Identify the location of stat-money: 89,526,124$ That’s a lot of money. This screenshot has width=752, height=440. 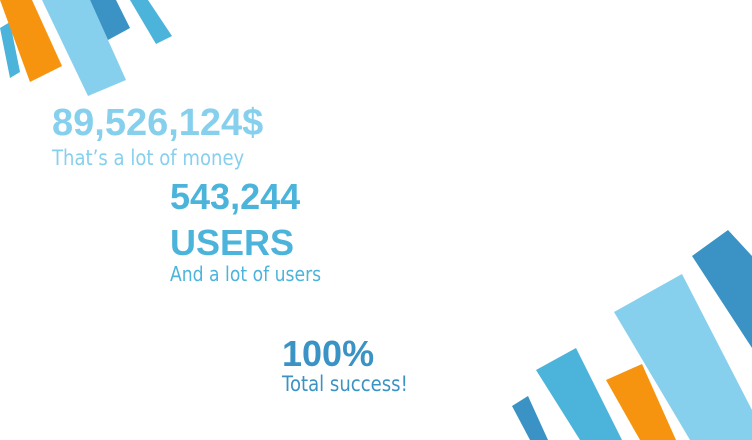
(164, 136).